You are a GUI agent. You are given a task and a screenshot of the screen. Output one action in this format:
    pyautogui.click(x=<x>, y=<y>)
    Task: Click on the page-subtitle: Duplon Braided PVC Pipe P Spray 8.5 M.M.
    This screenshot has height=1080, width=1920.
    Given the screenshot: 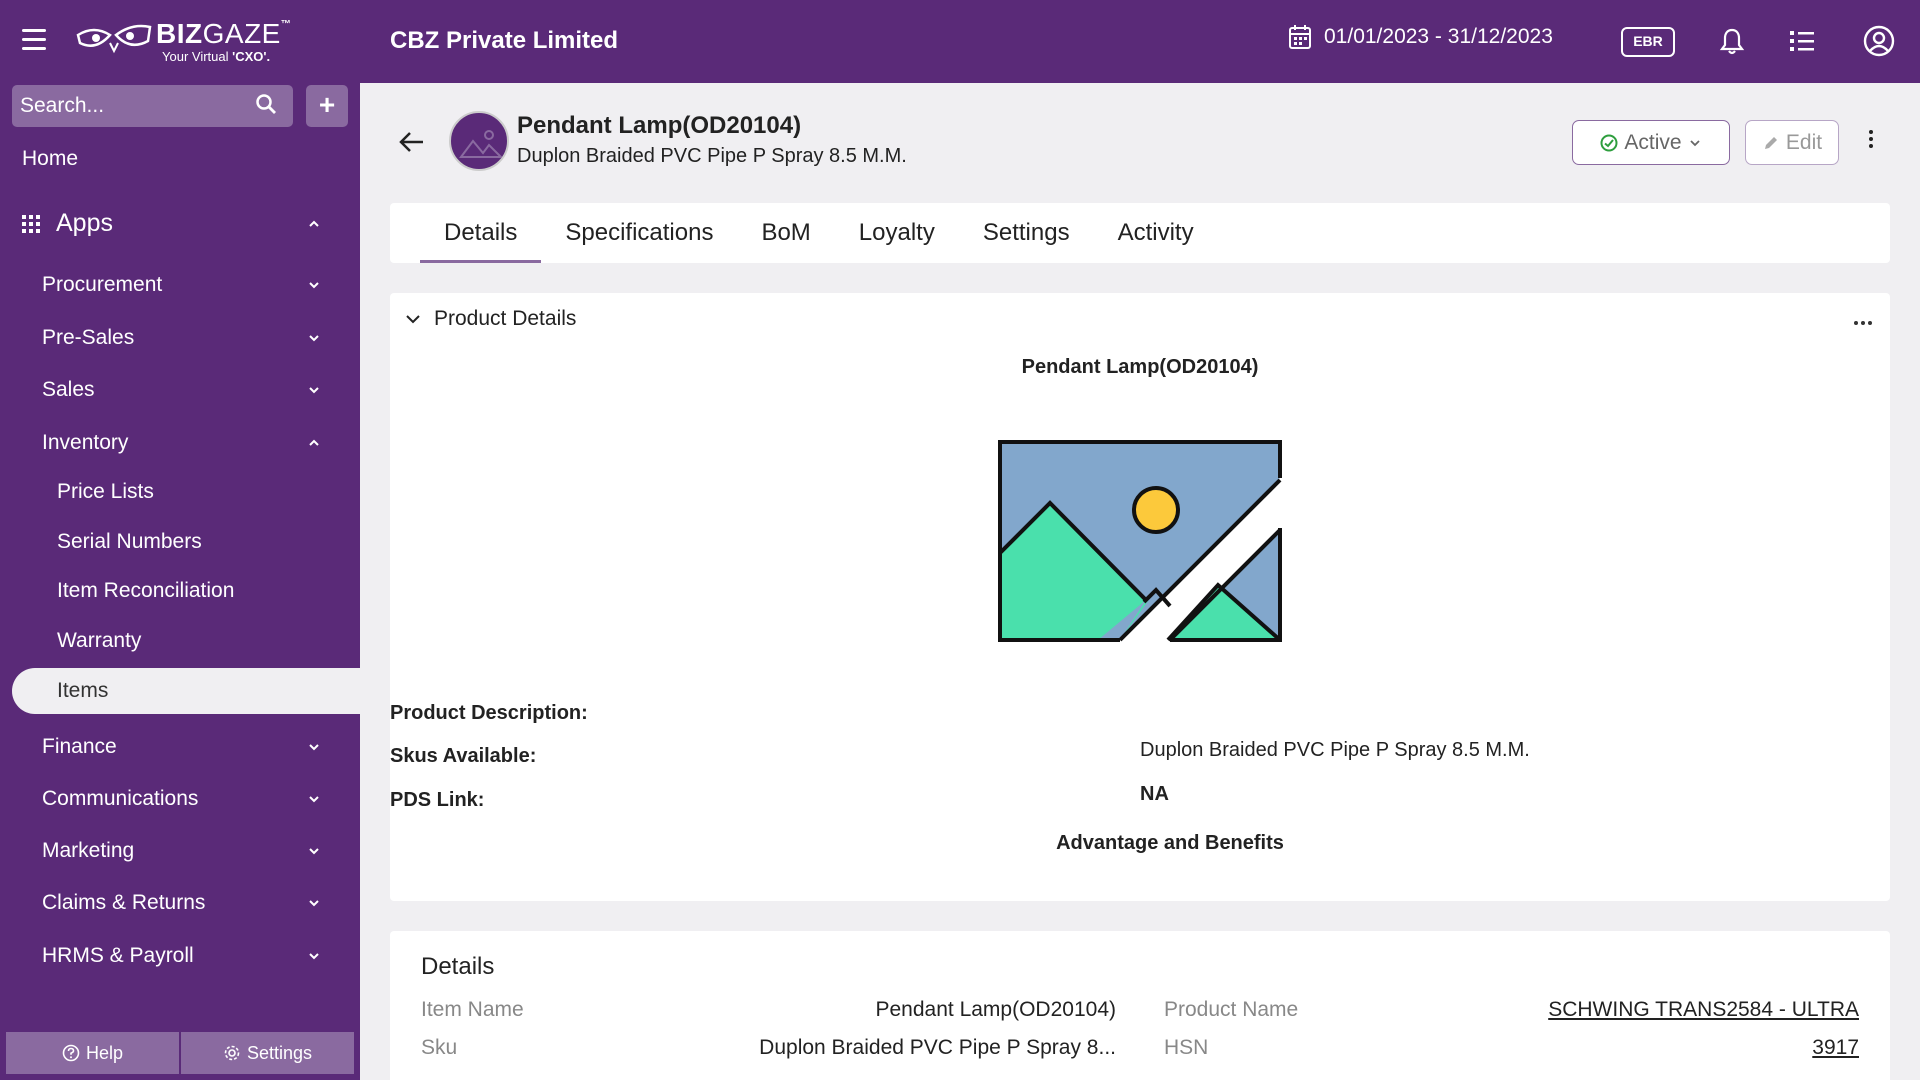 What is the action you would take?
    pyautogui.click(x=712, y=156)
    